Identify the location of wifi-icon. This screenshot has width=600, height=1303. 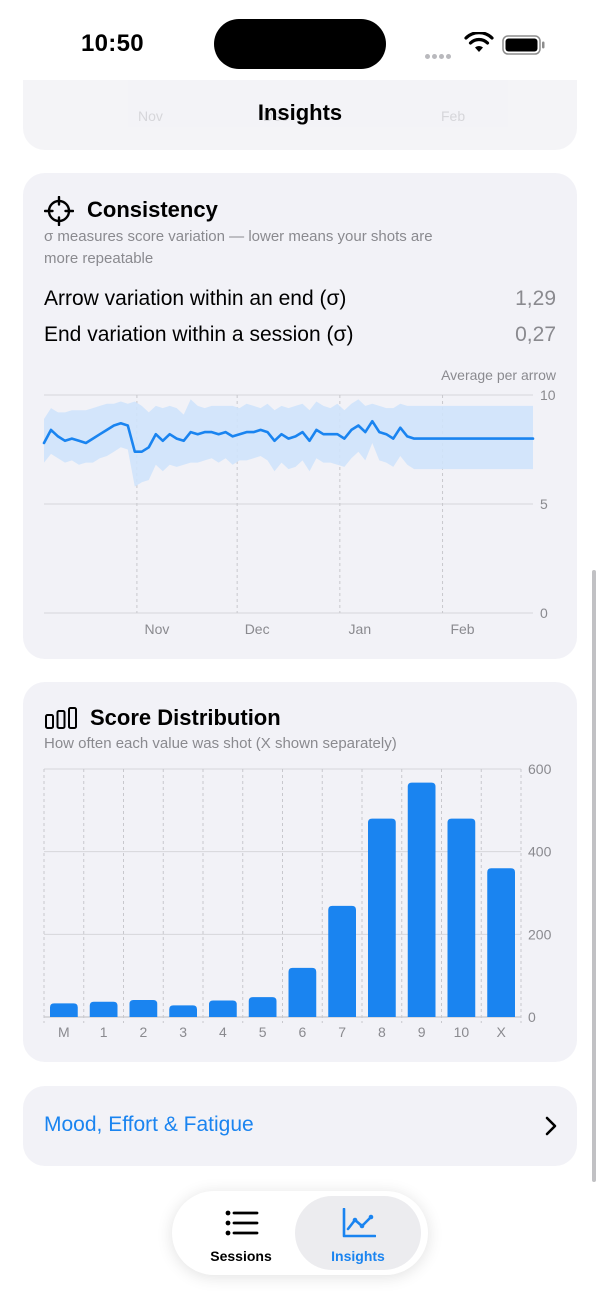
(479, 42).